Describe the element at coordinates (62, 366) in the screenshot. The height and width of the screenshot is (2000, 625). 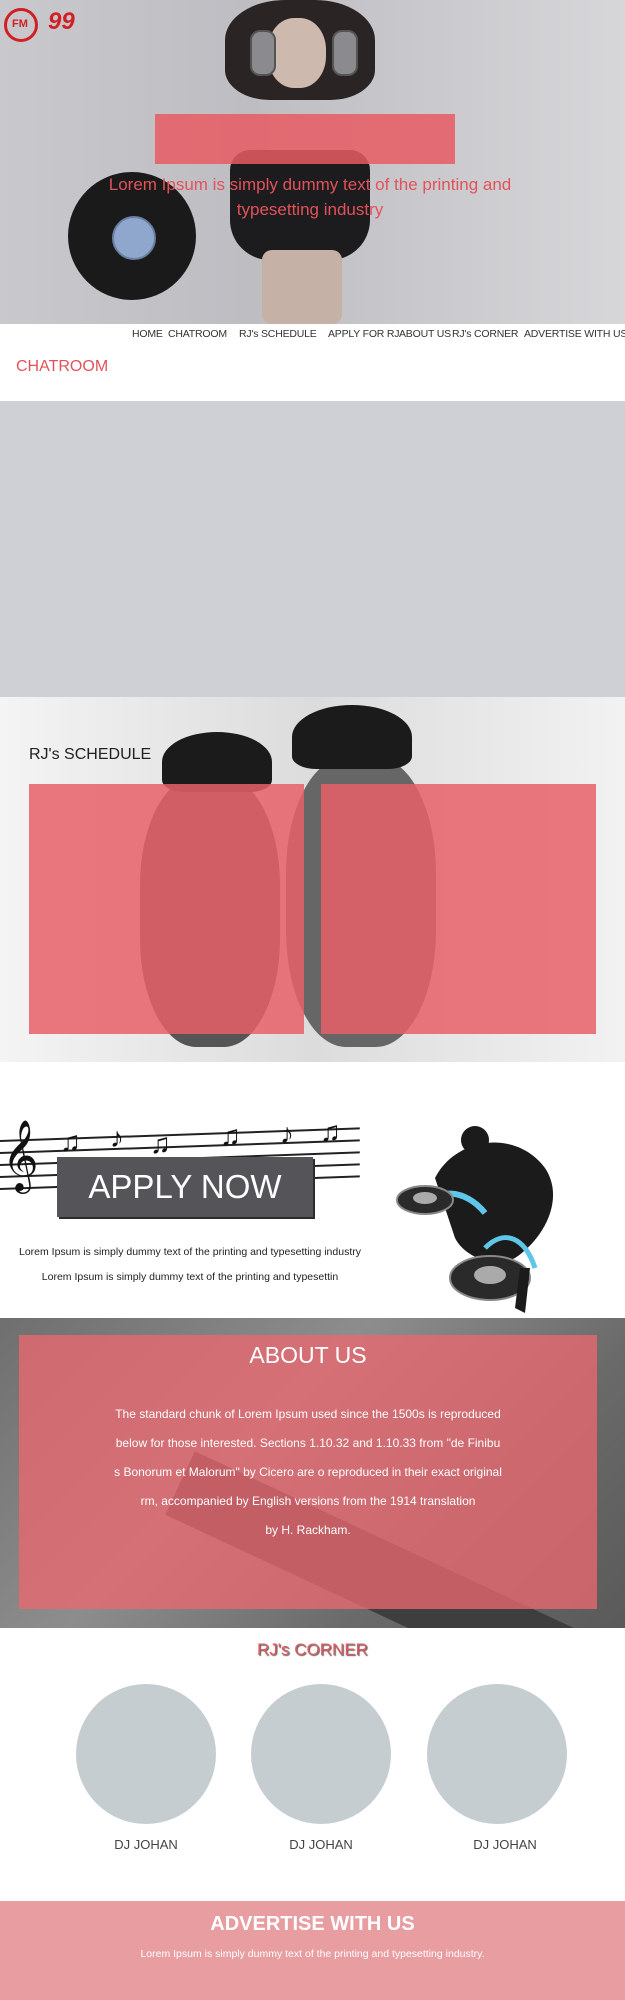
I see `chatroom-title: CHATROOM` at that location.